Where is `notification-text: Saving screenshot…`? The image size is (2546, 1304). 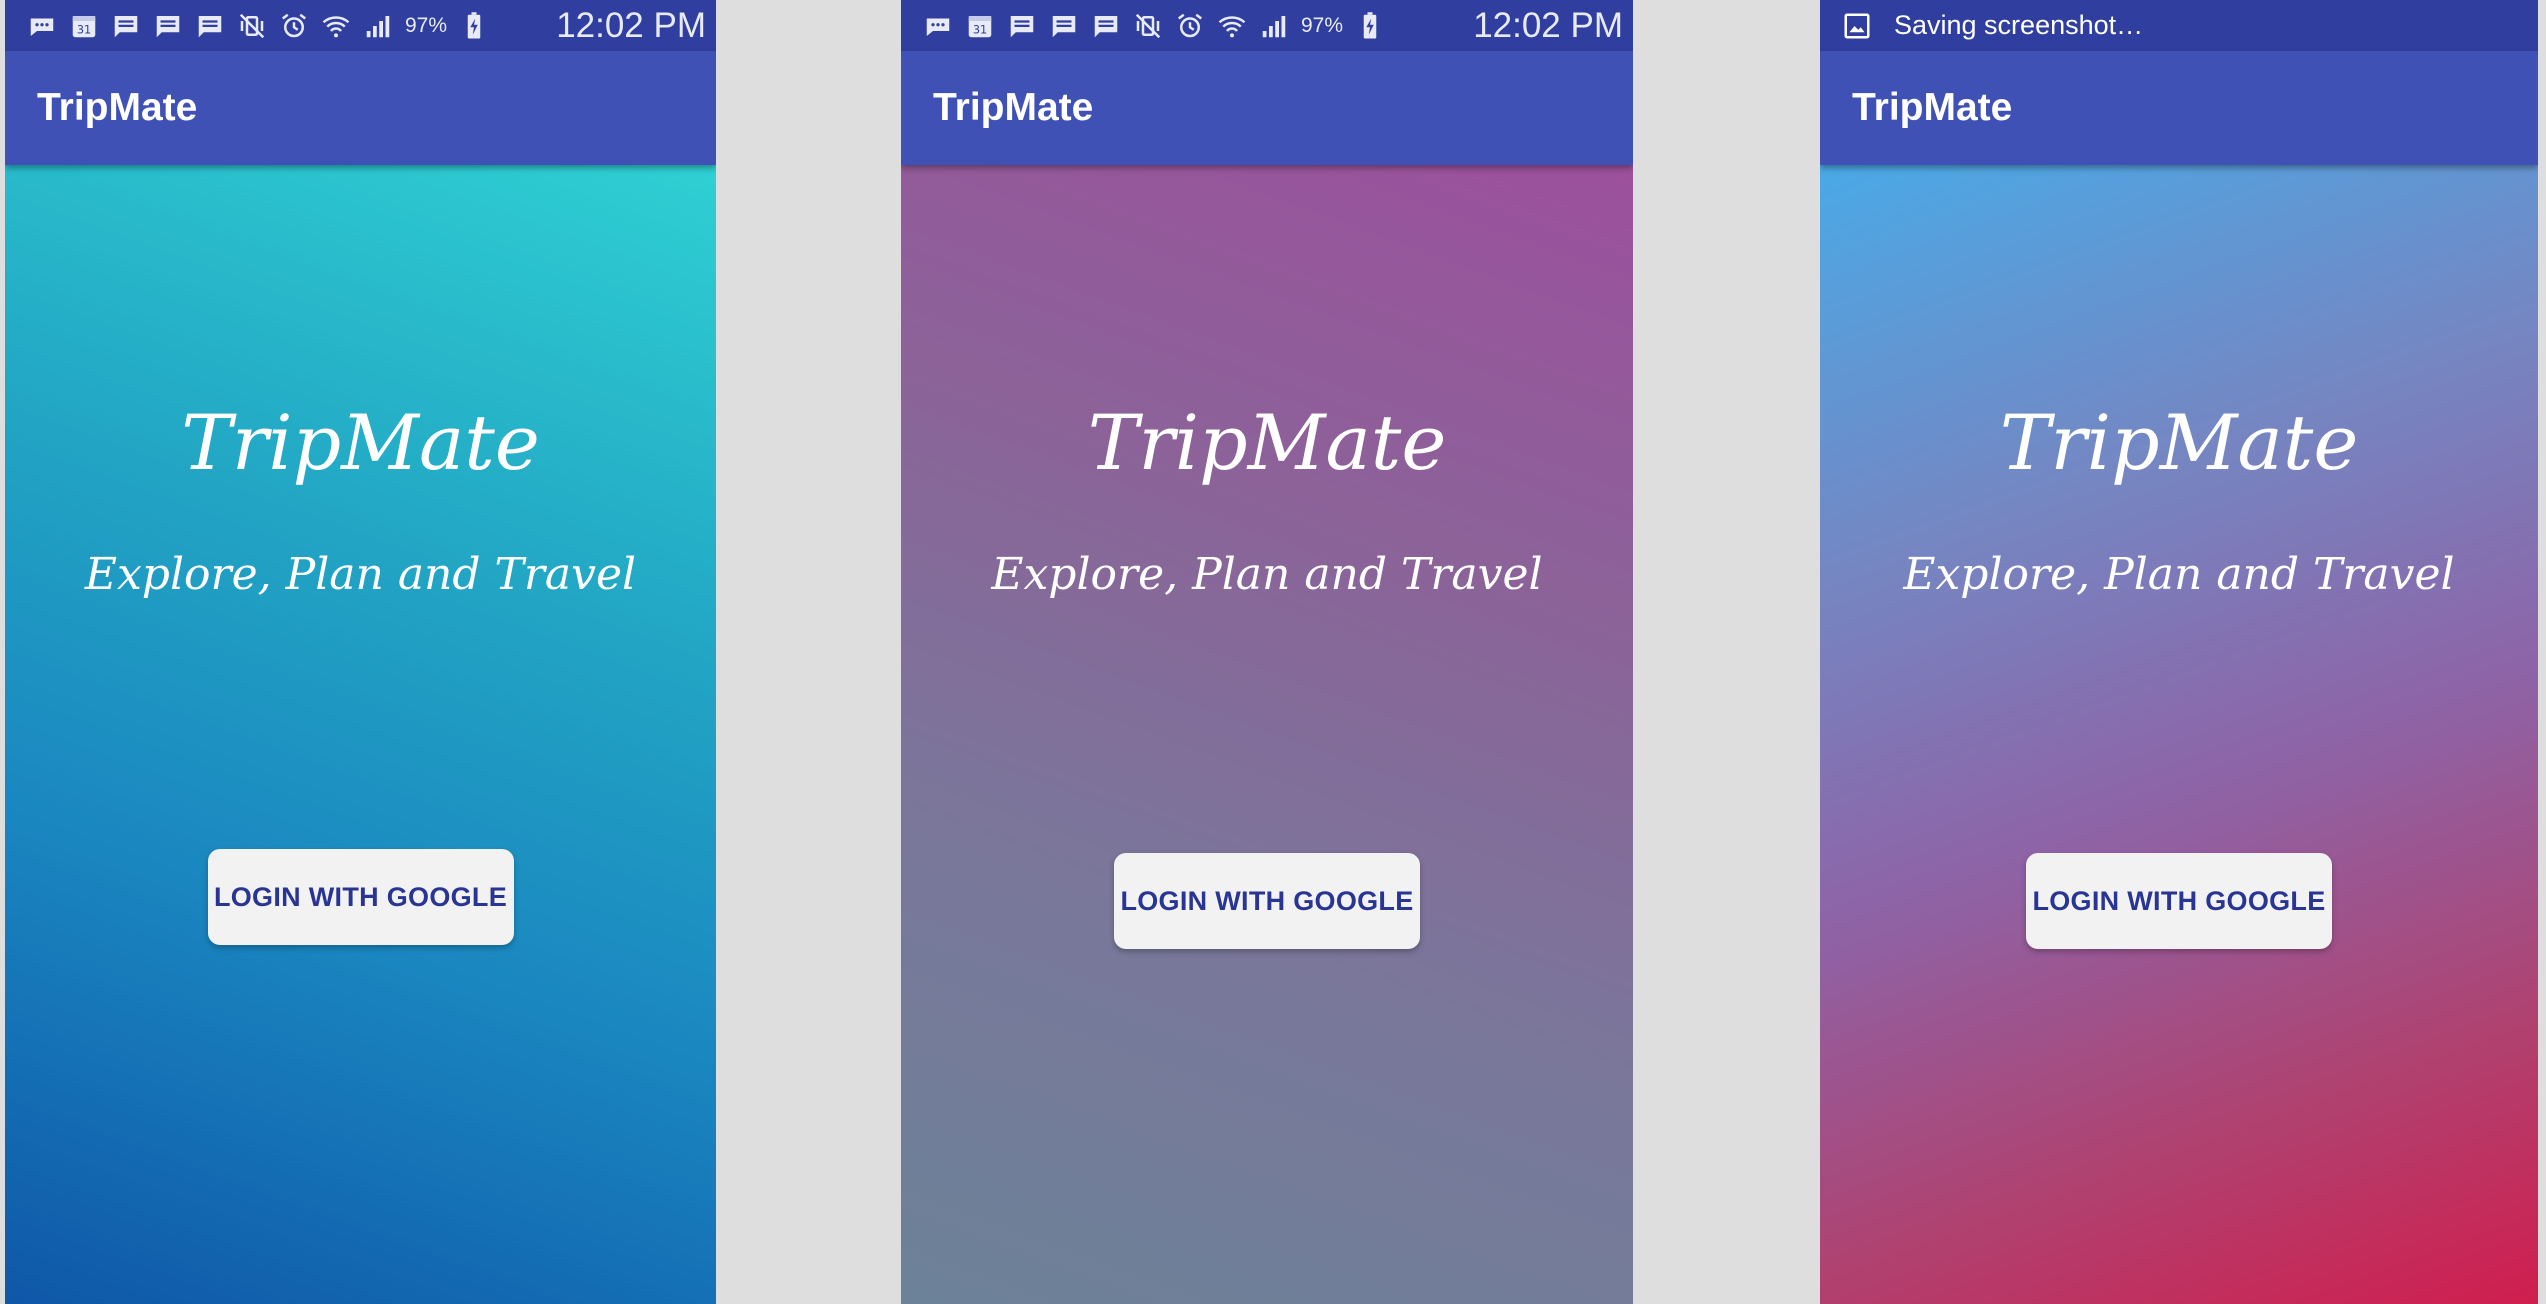
notification-text: Saving screenshot… is located at coordinates (2019, 25).